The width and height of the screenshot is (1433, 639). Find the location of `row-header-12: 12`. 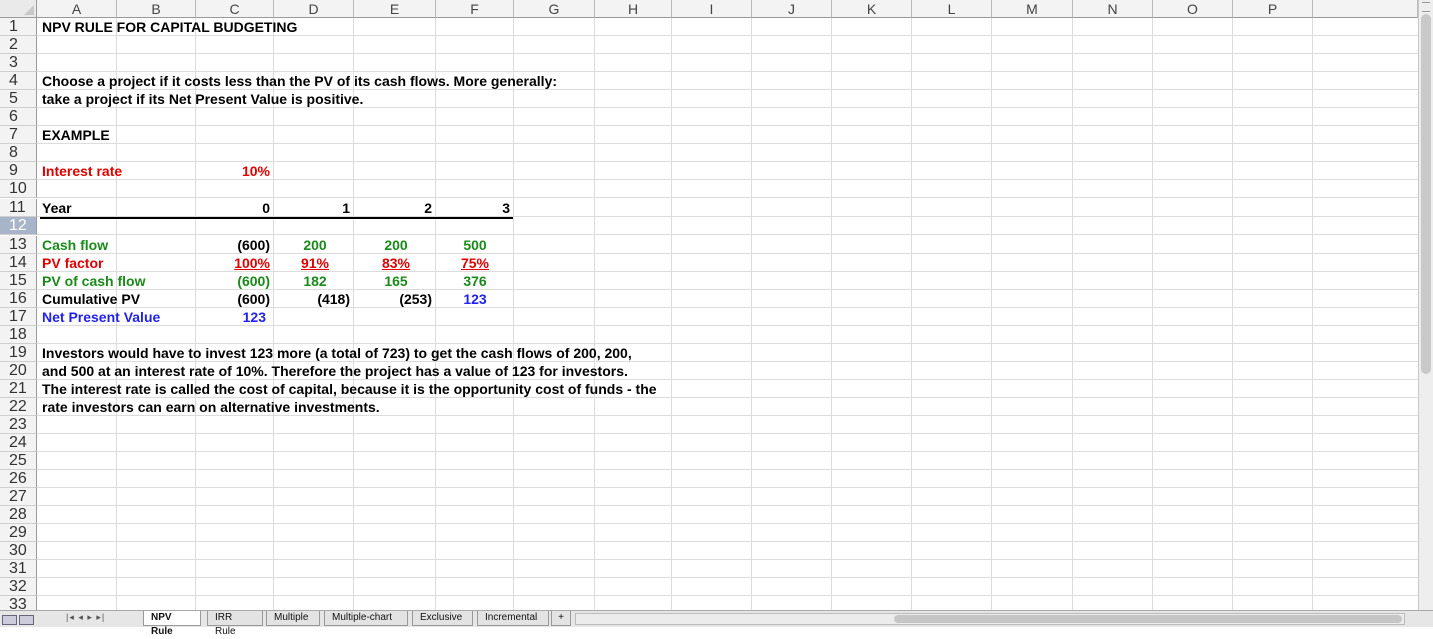

row-header-12: 12 is located at coordinates (18, 226).